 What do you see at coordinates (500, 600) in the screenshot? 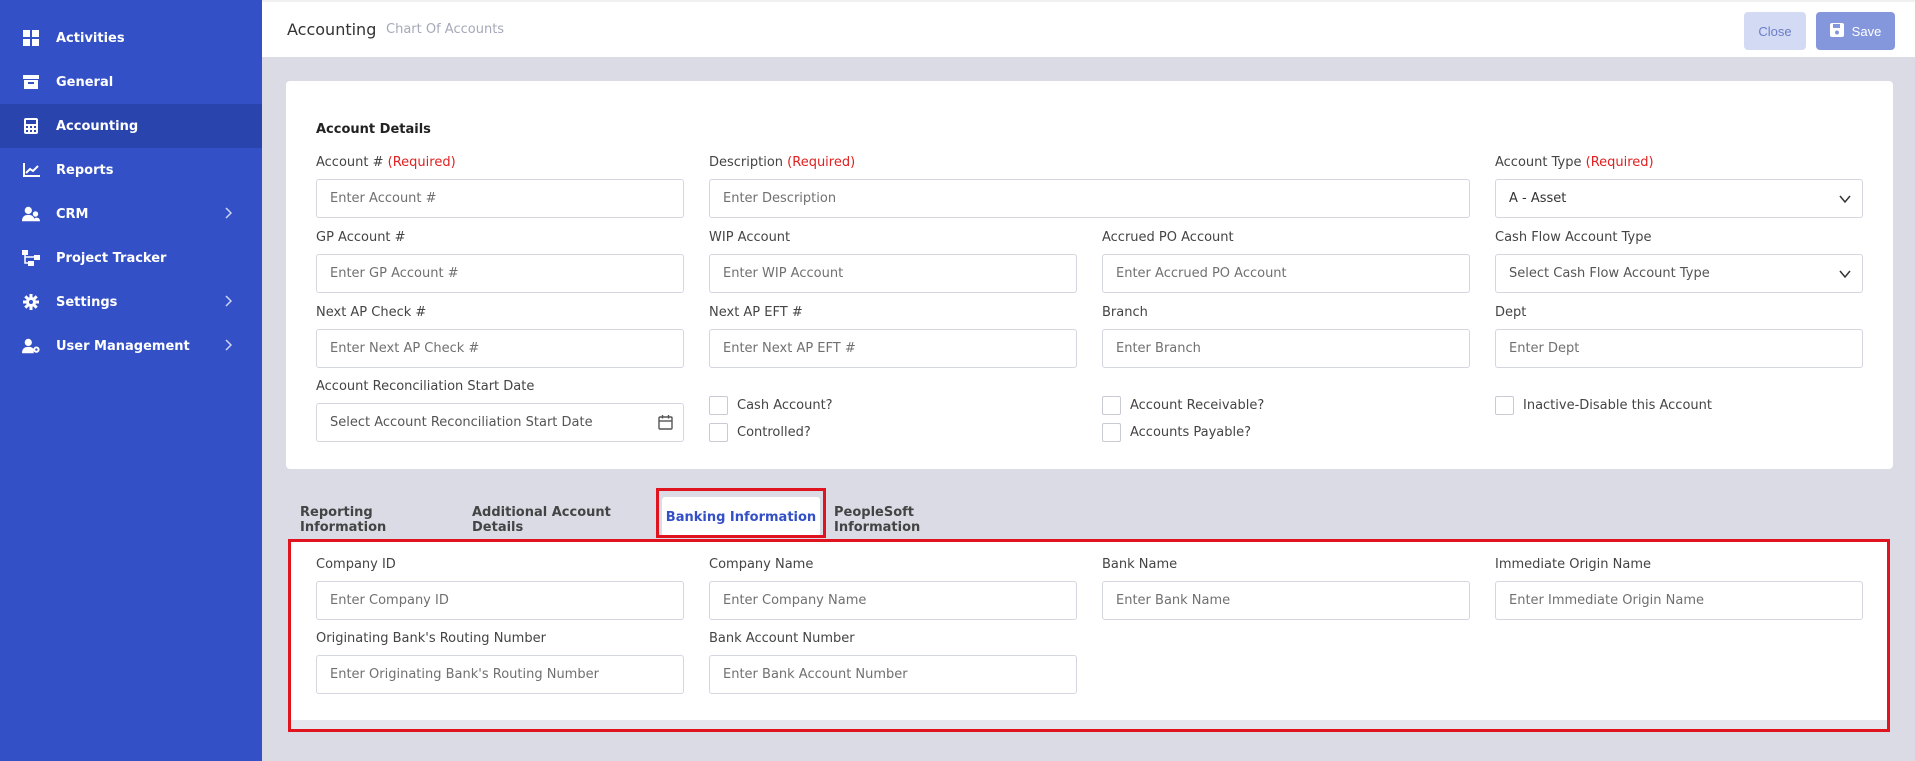
I see `company-id-input` at bounding box center [500, 600].